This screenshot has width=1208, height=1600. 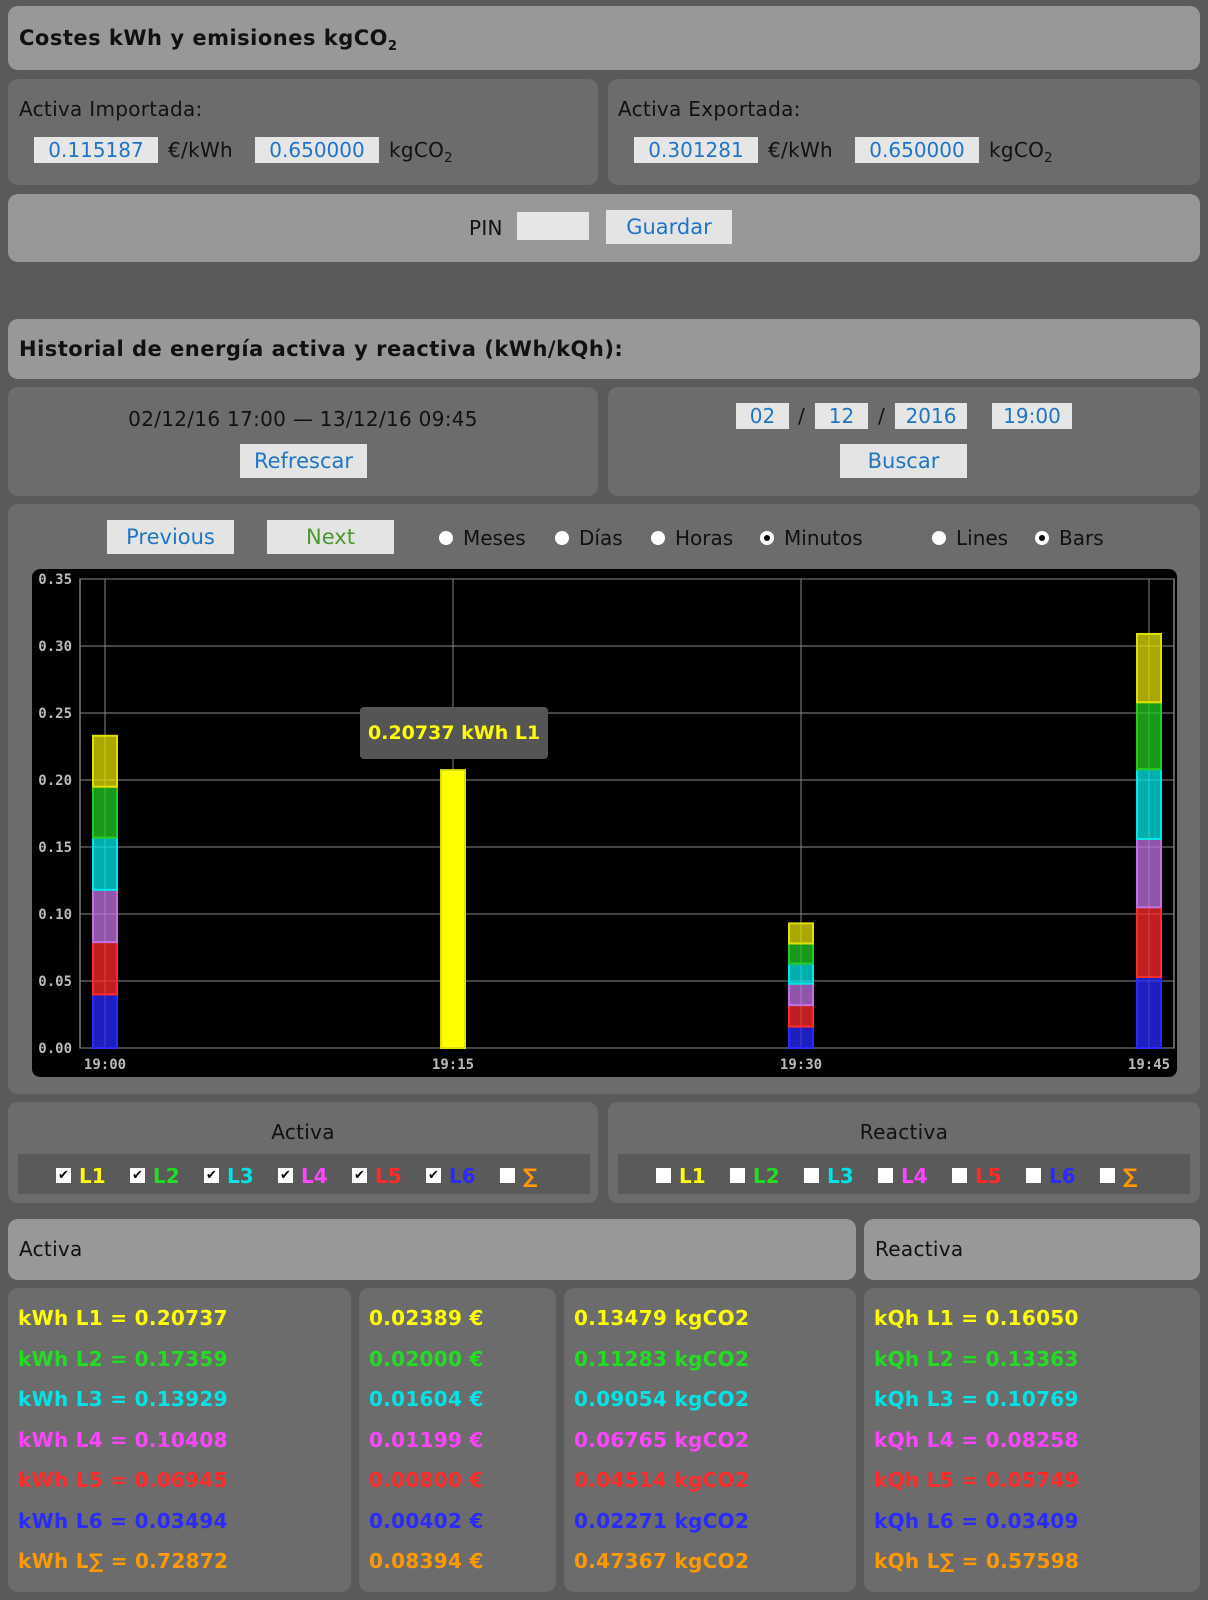 I want to click on activa-checkbox-l6: ✔ L6, so click(x=451, y=1176).